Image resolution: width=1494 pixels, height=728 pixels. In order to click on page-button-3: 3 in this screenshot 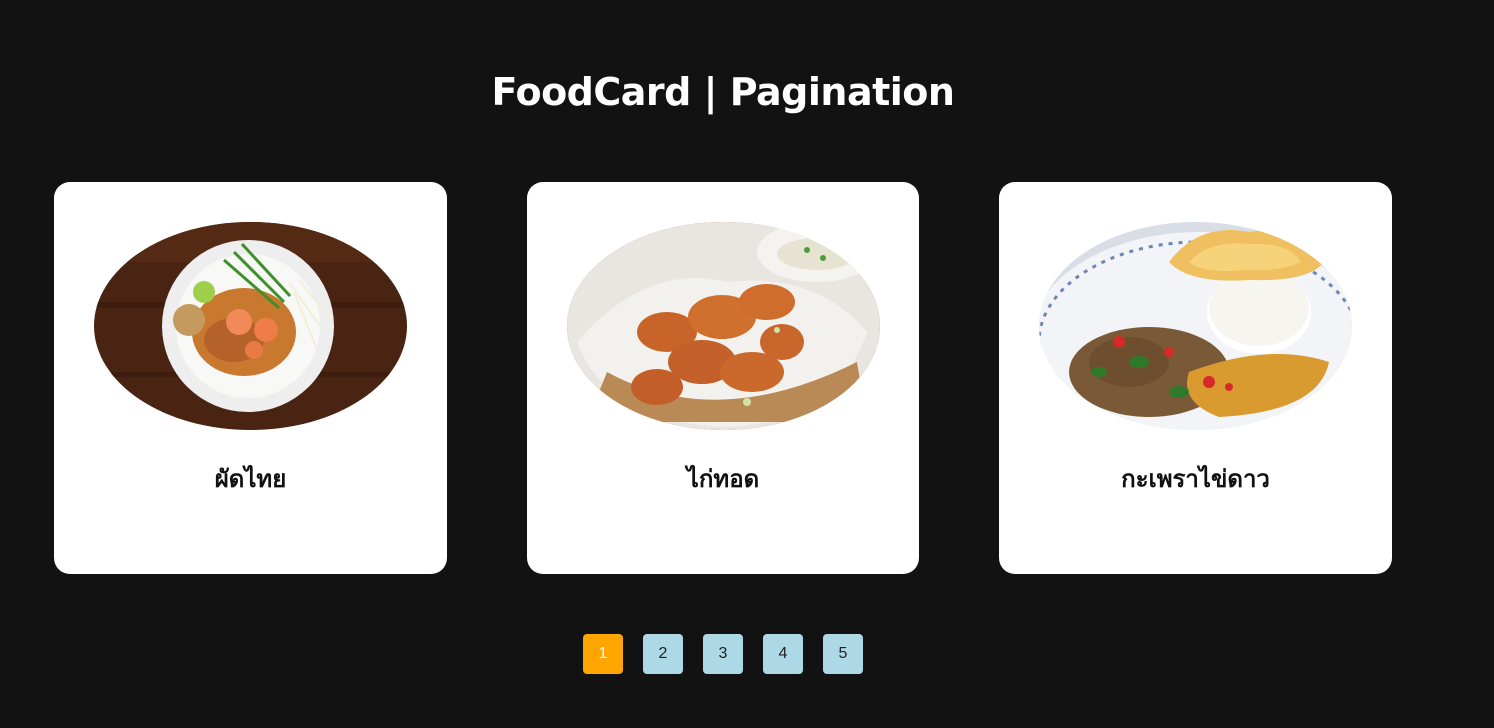, I will do `click(723, 654)`.